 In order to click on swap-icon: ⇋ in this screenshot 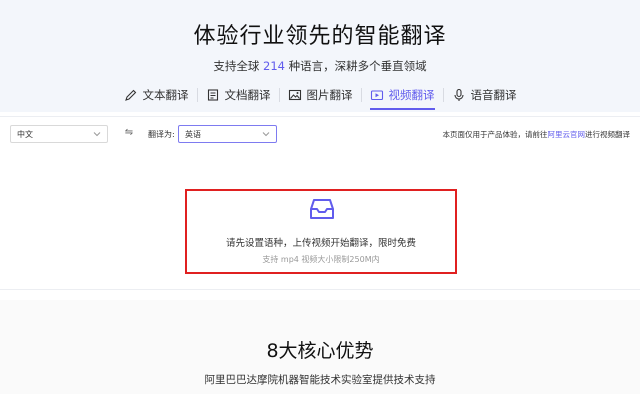, I will do `click(129, 134)`.